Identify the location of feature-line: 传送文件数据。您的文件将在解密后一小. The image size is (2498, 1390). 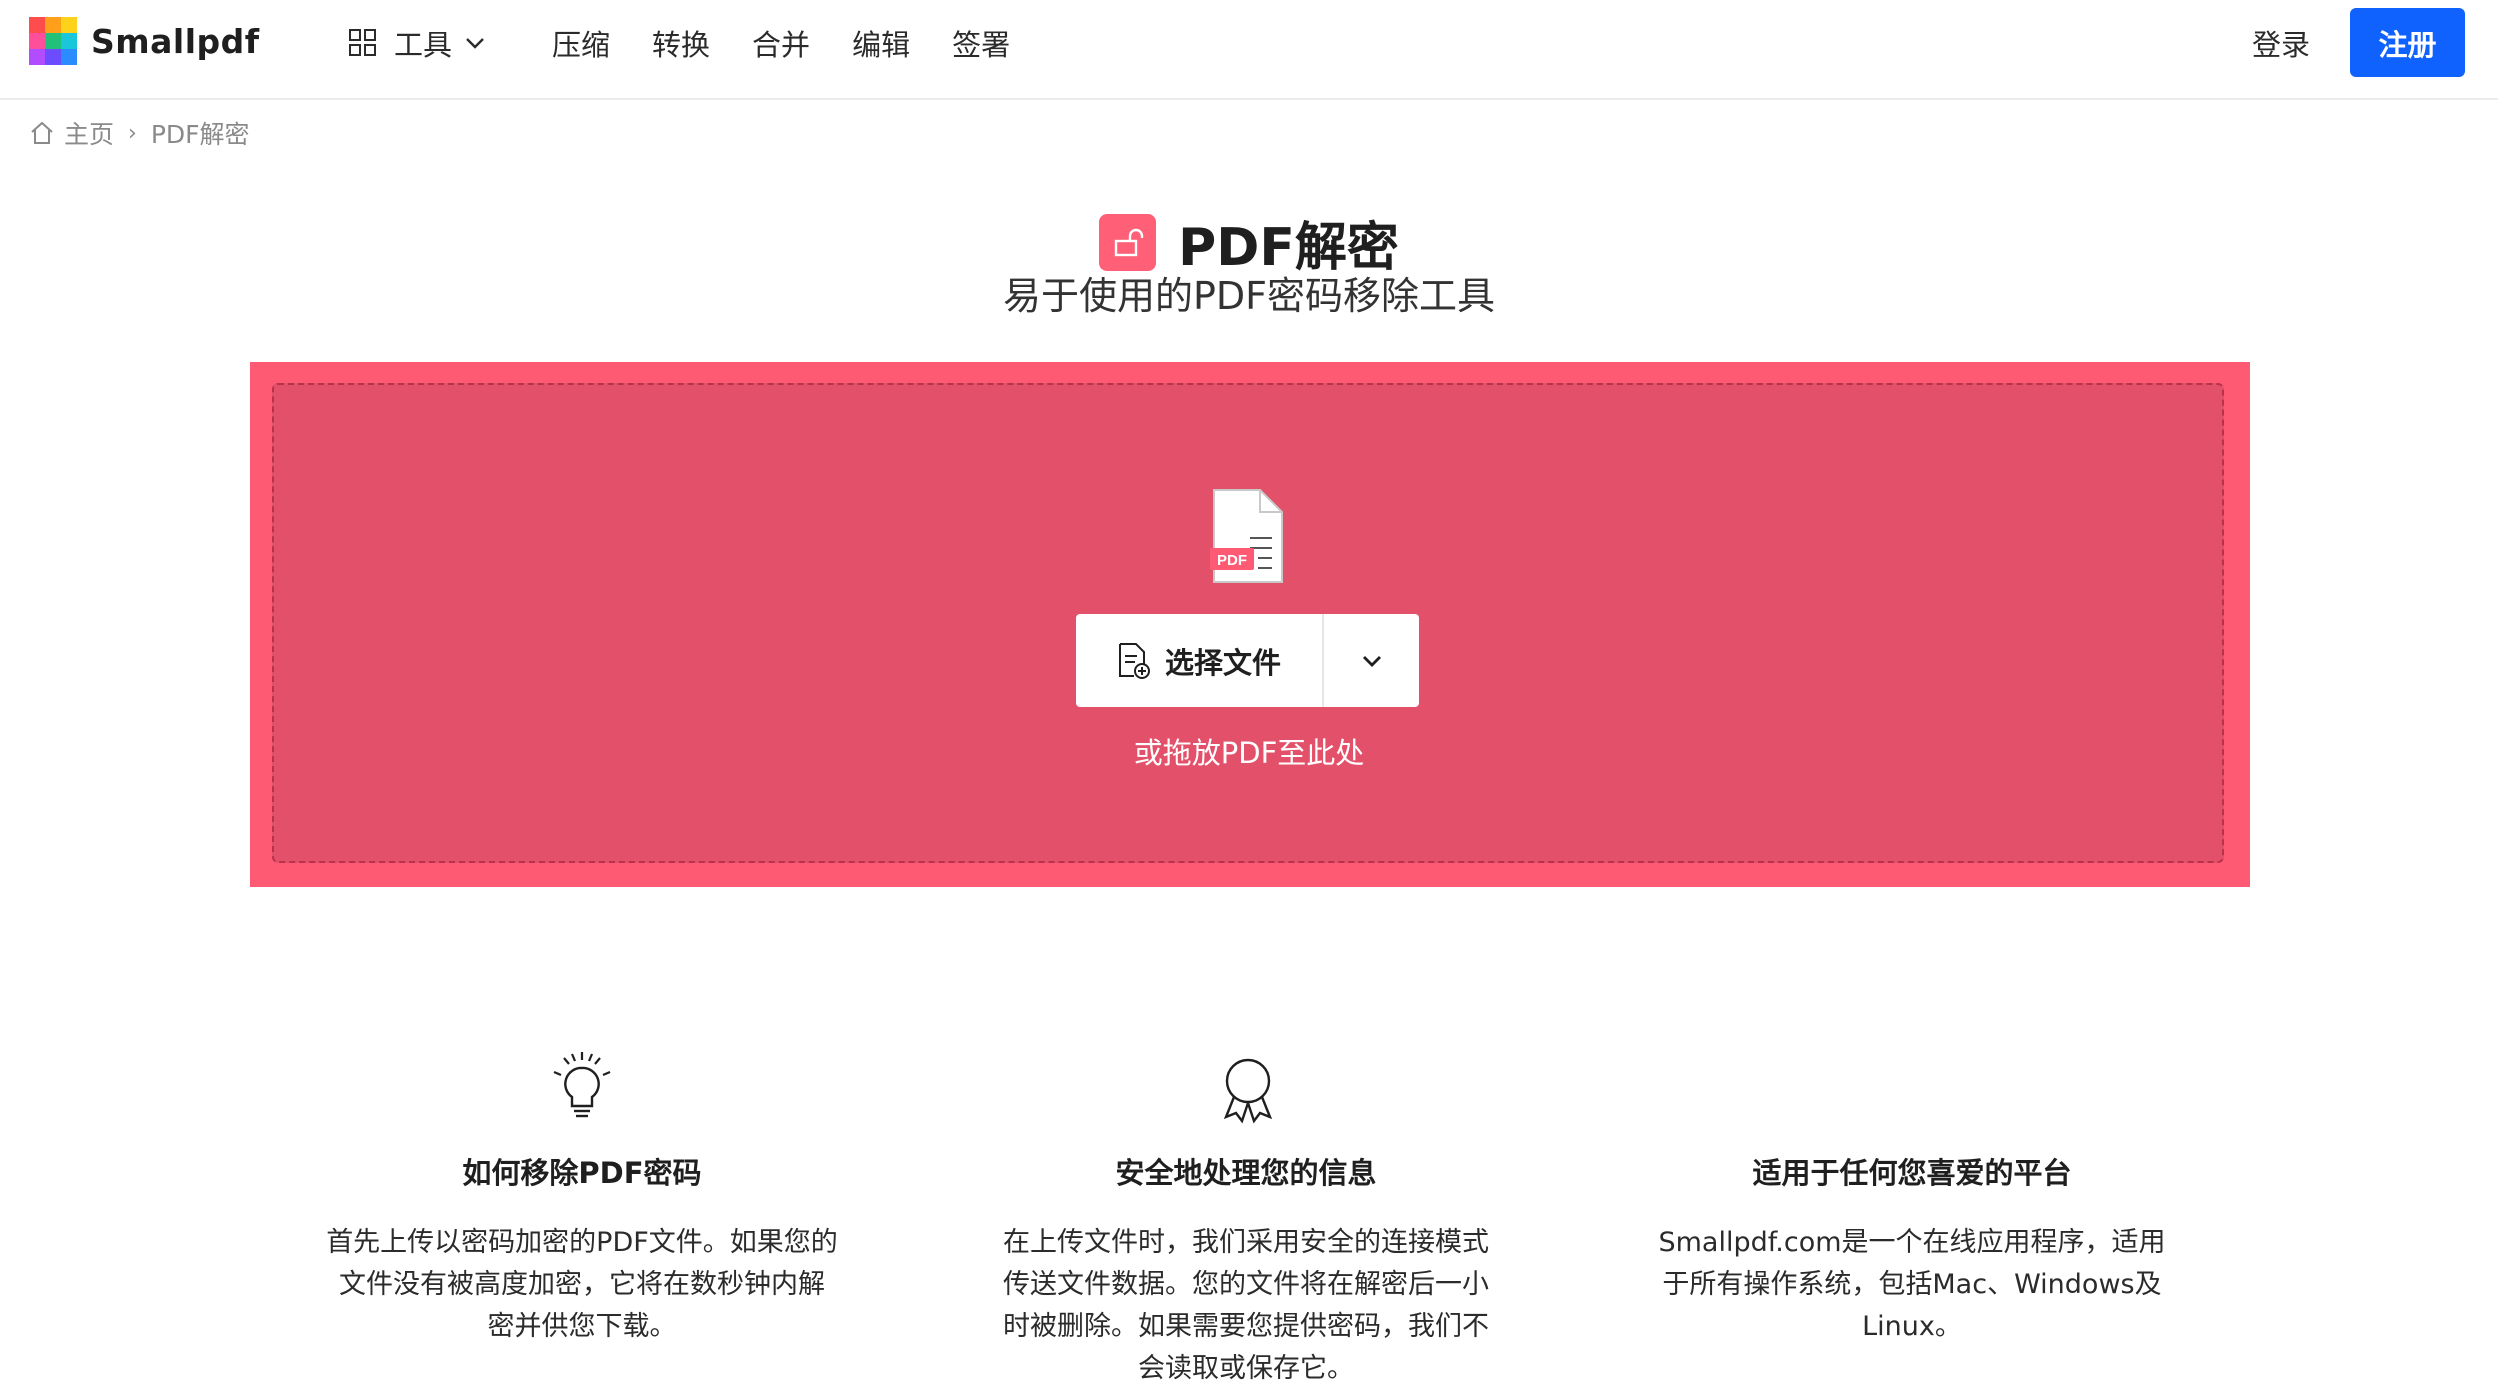
(1246, 1284).